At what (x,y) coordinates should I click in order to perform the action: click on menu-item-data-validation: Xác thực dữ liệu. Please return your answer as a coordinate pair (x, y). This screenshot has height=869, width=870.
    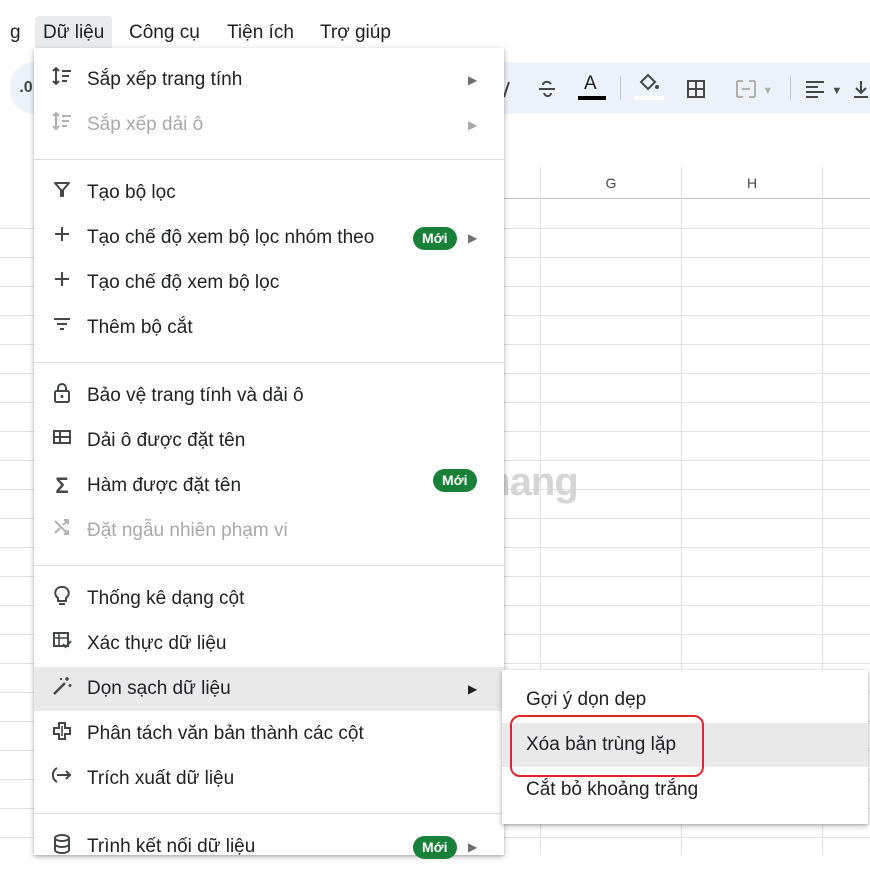
    Looking at the image, I should click on (269, 644).